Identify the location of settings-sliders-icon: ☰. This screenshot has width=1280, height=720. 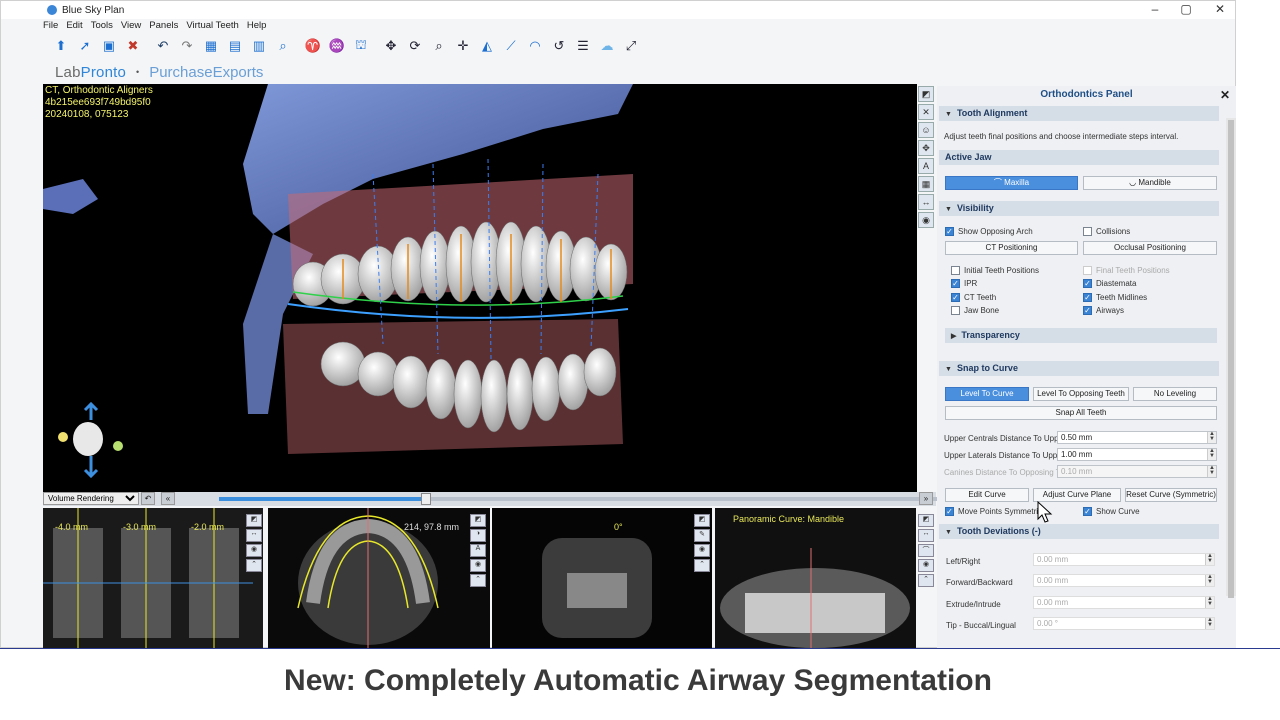
(583, 46).